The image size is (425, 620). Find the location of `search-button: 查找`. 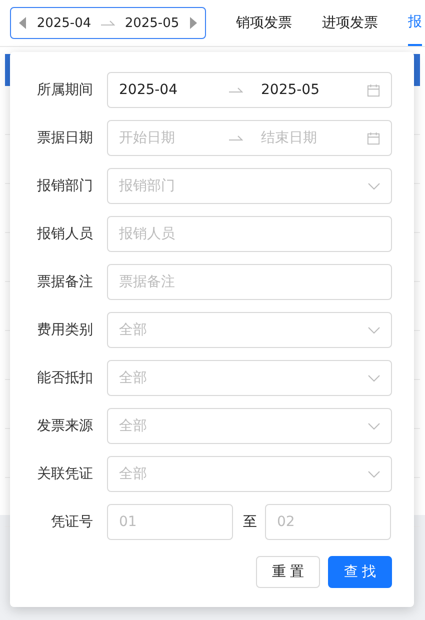

search-button: 查找 is located at coordinates (360, 572).